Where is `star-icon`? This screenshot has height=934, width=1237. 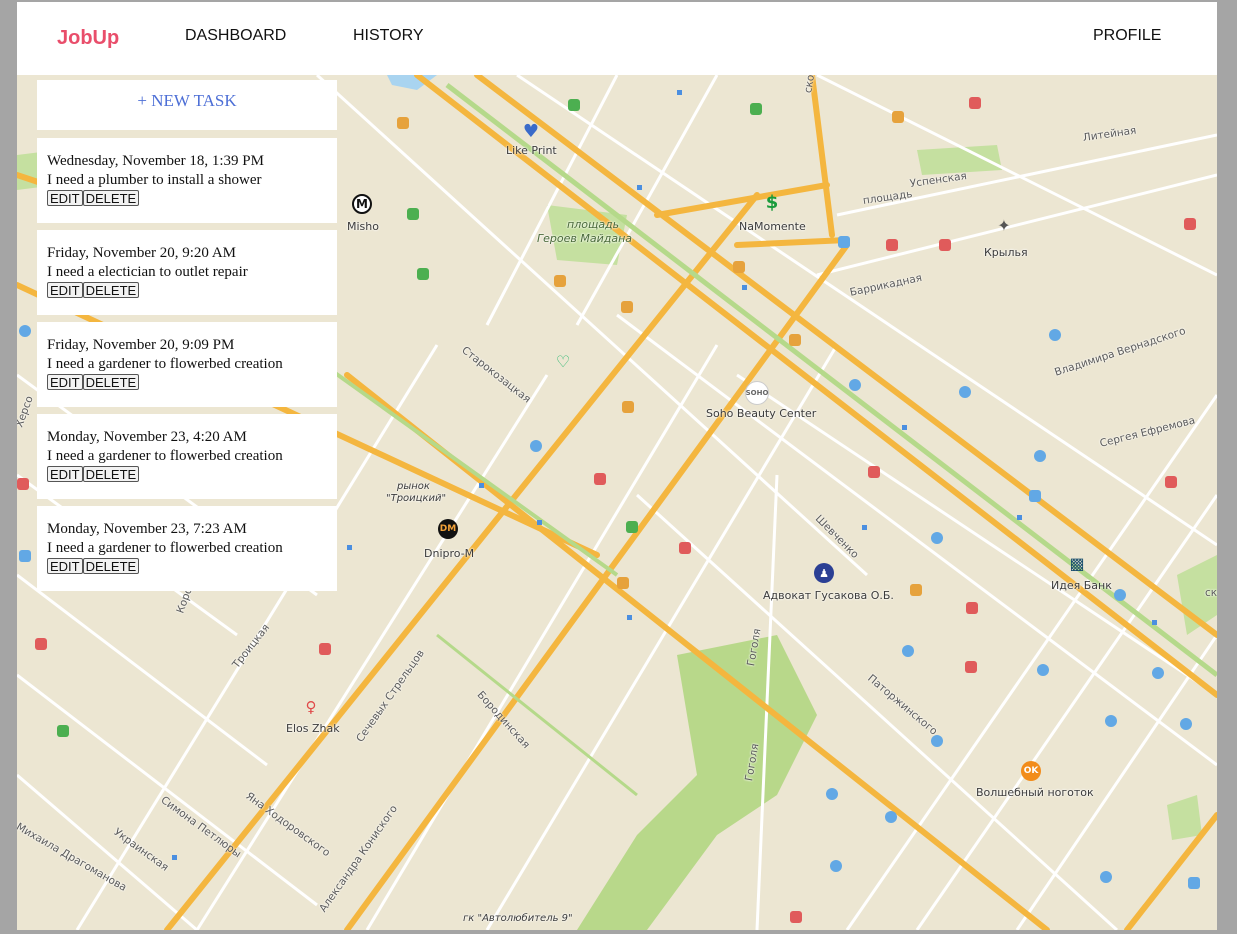
star-icon is located at coordinates (844, 242).